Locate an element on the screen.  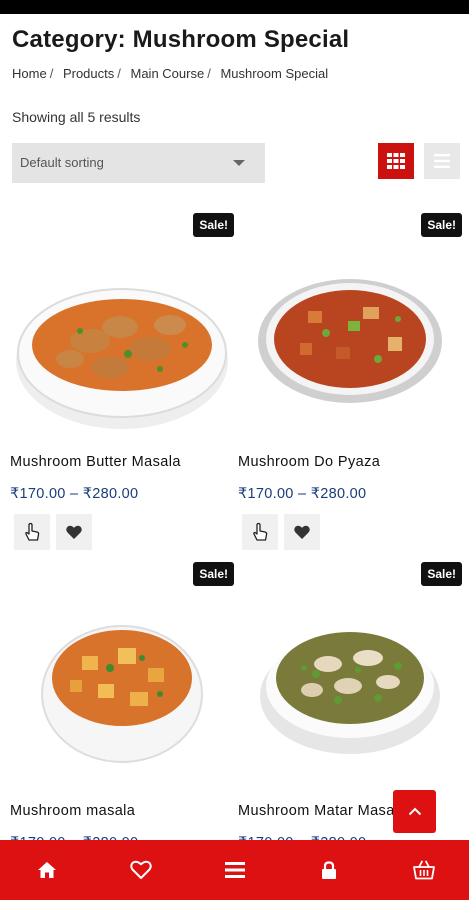
bottom-nav is located at coordinates (234, 870).